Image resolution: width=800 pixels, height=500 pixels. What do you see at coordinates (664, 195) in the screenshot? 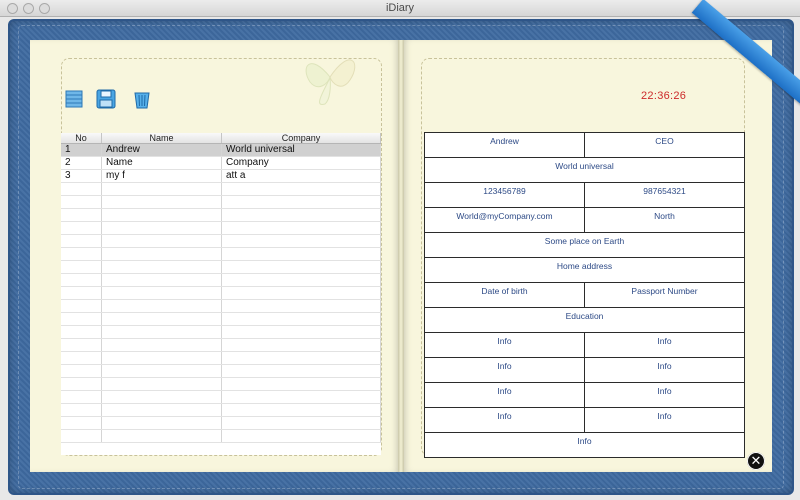
I see `form-field: 987654321` at bounding box center [664, 195].